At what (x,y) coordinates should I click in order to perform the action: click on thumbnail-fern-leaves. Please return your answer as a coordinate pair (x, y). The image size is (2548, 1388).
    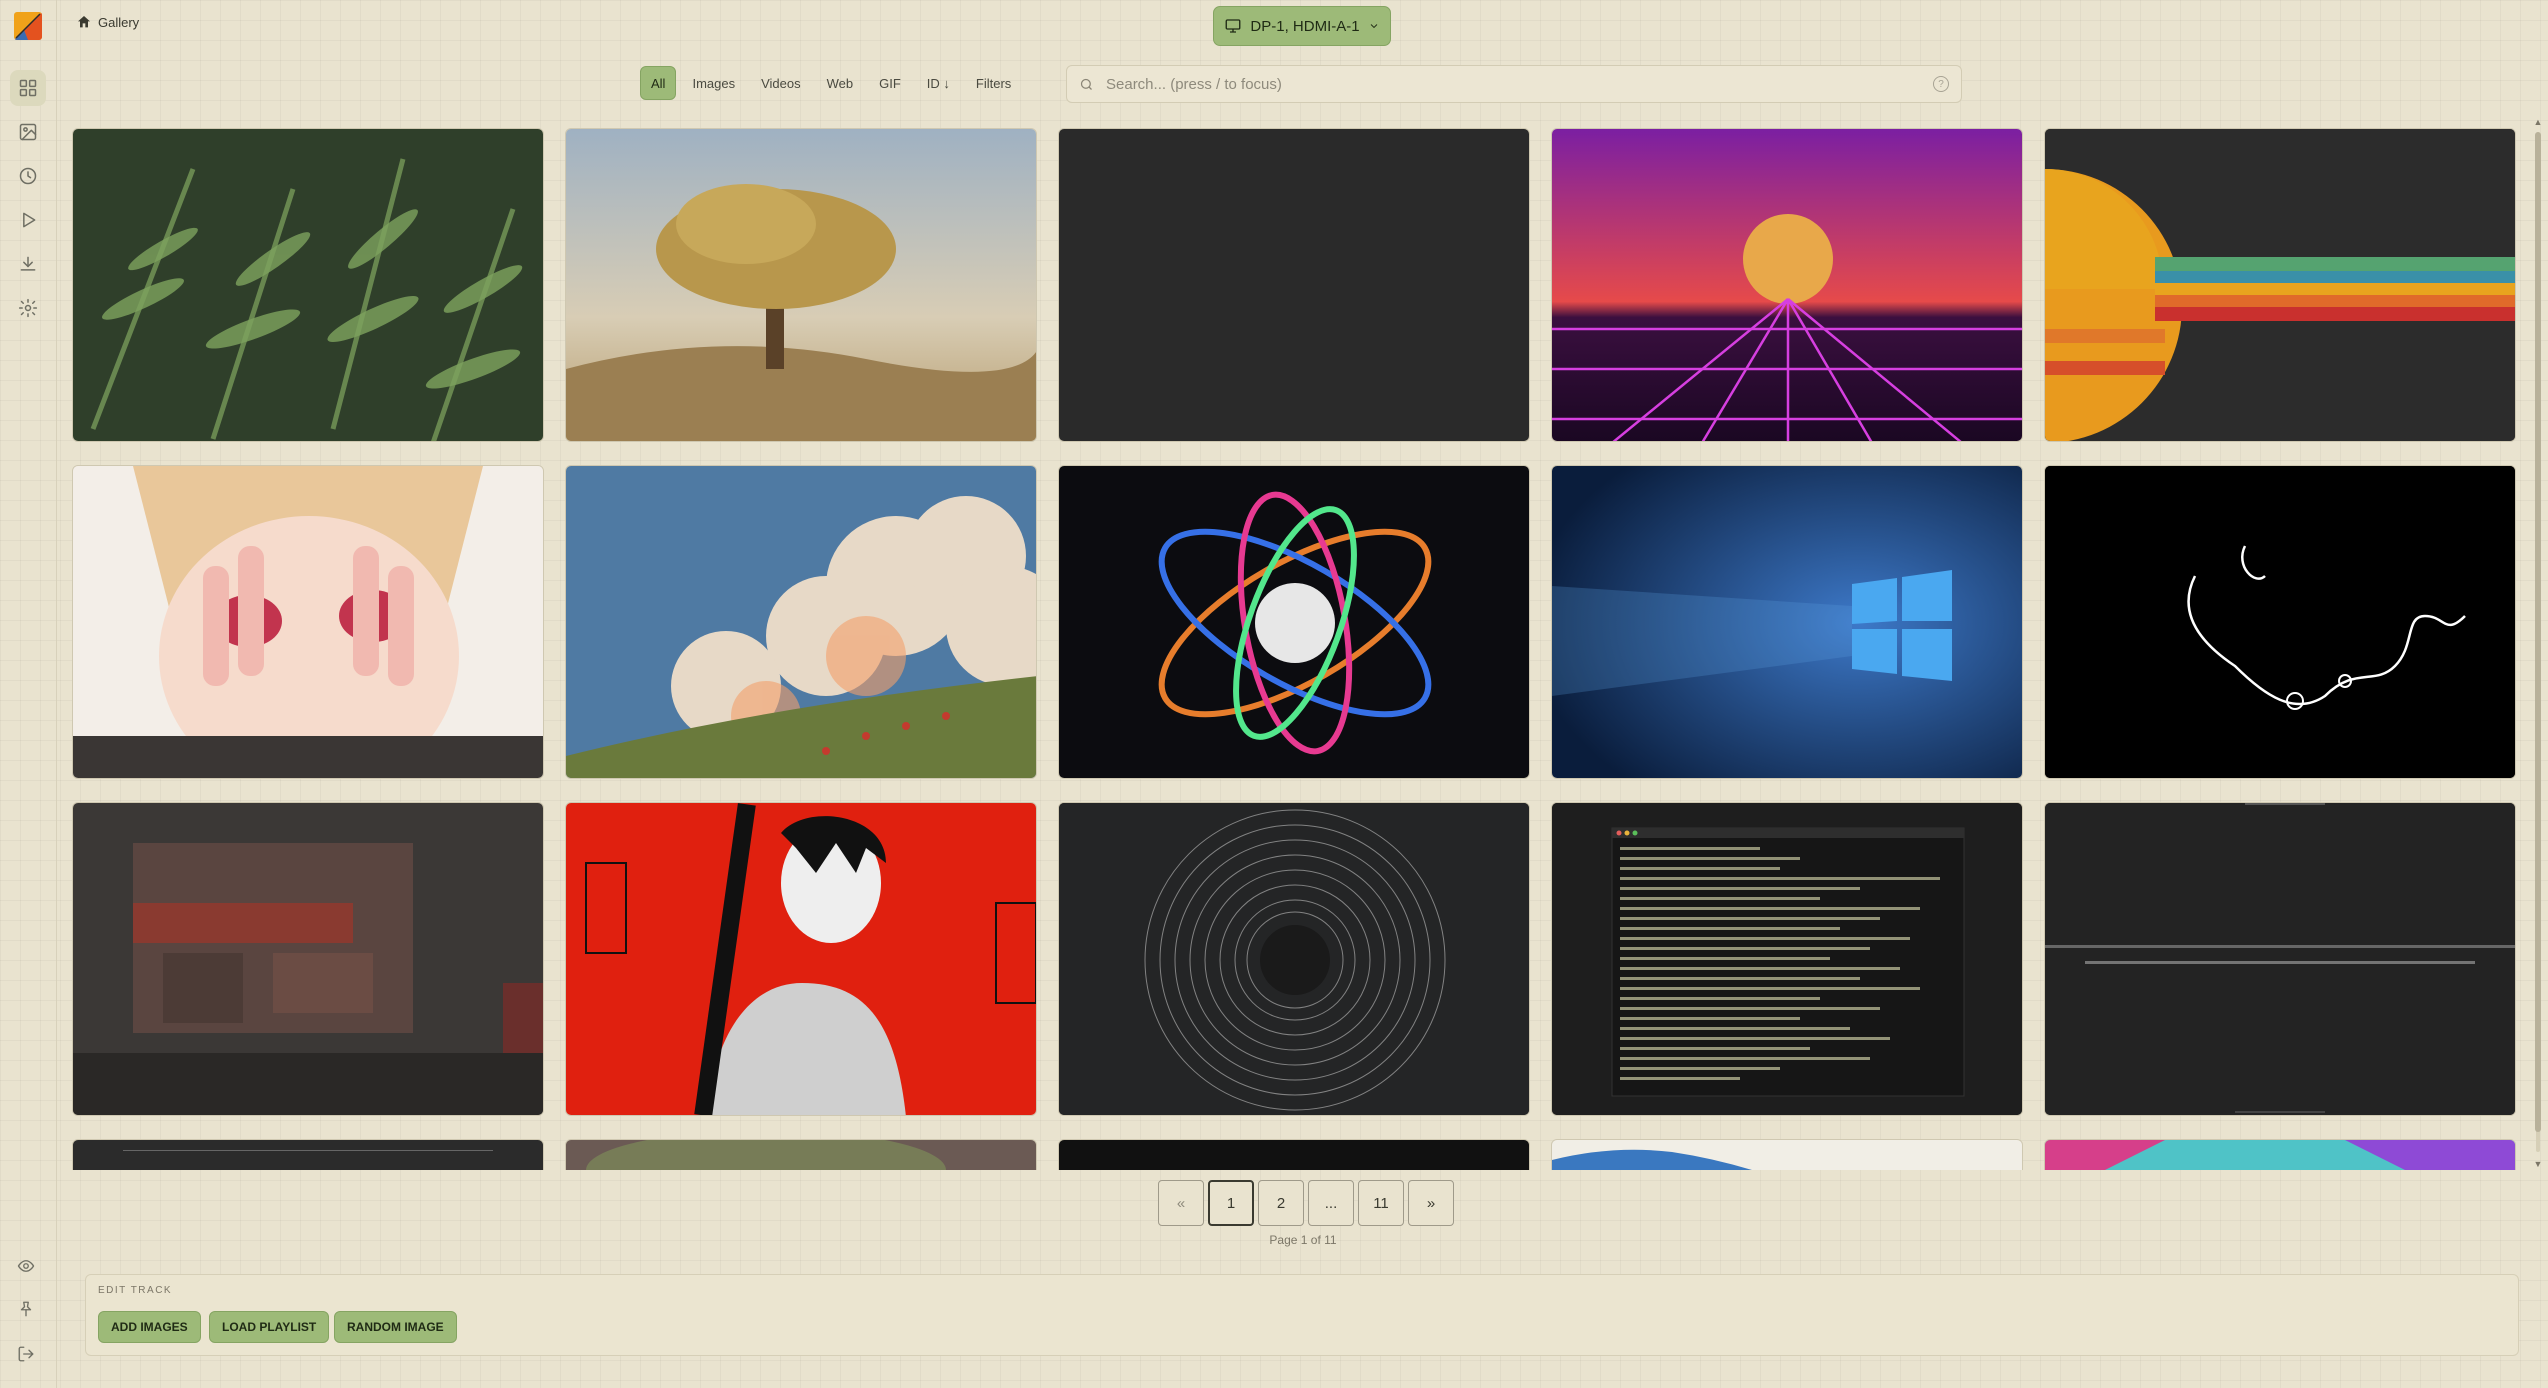
    Looking at the image, I should click on (308, 285).